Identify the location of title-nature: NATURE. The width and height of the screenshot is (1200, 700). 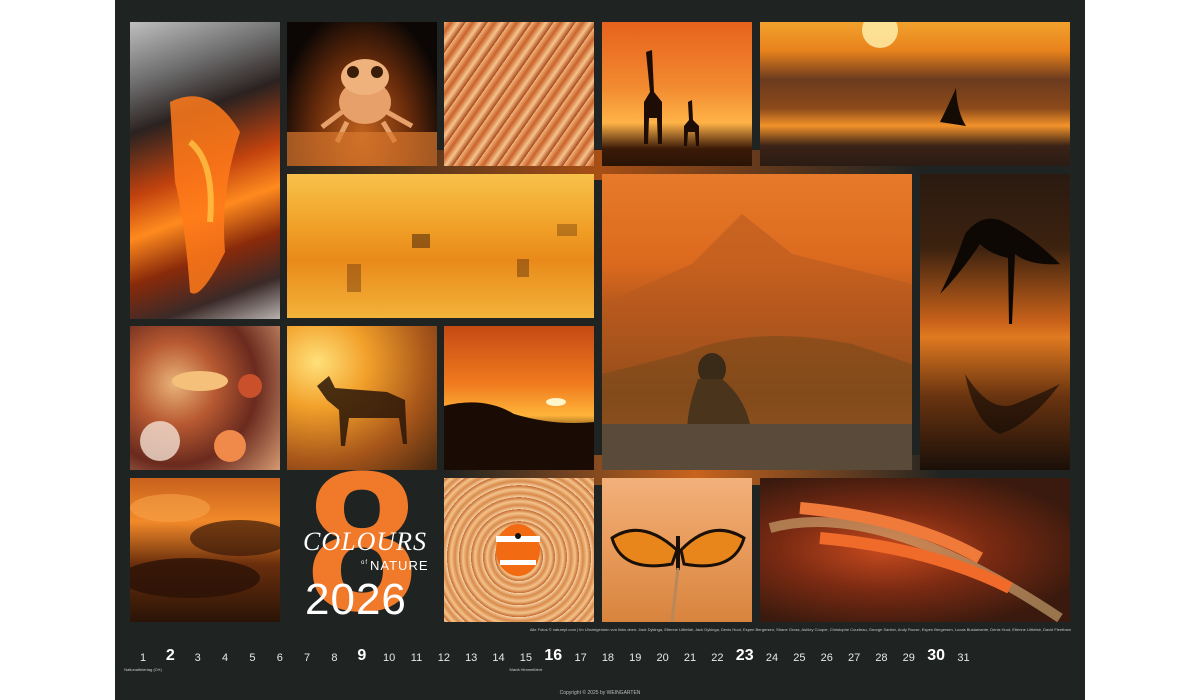
(399, 565).